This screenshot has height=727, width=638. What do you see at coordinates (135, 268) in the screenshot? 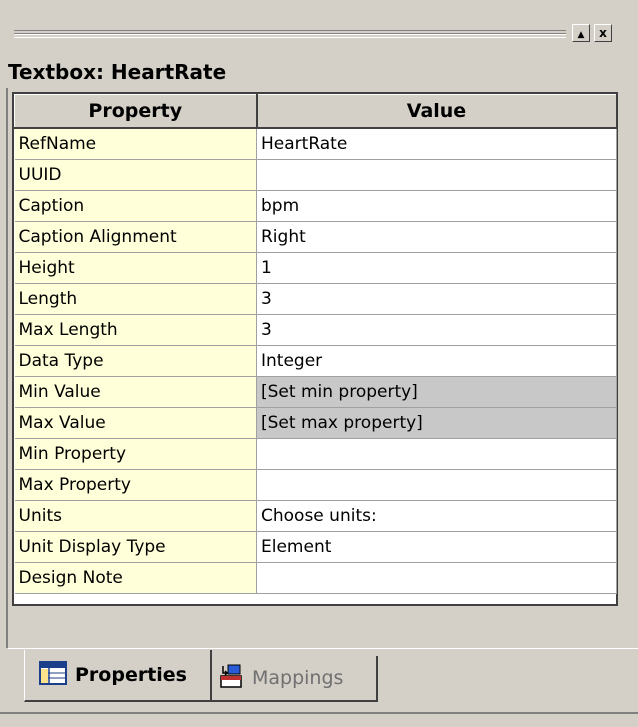
I see `property-name-cell: Height` at bounding box center [135, 268].